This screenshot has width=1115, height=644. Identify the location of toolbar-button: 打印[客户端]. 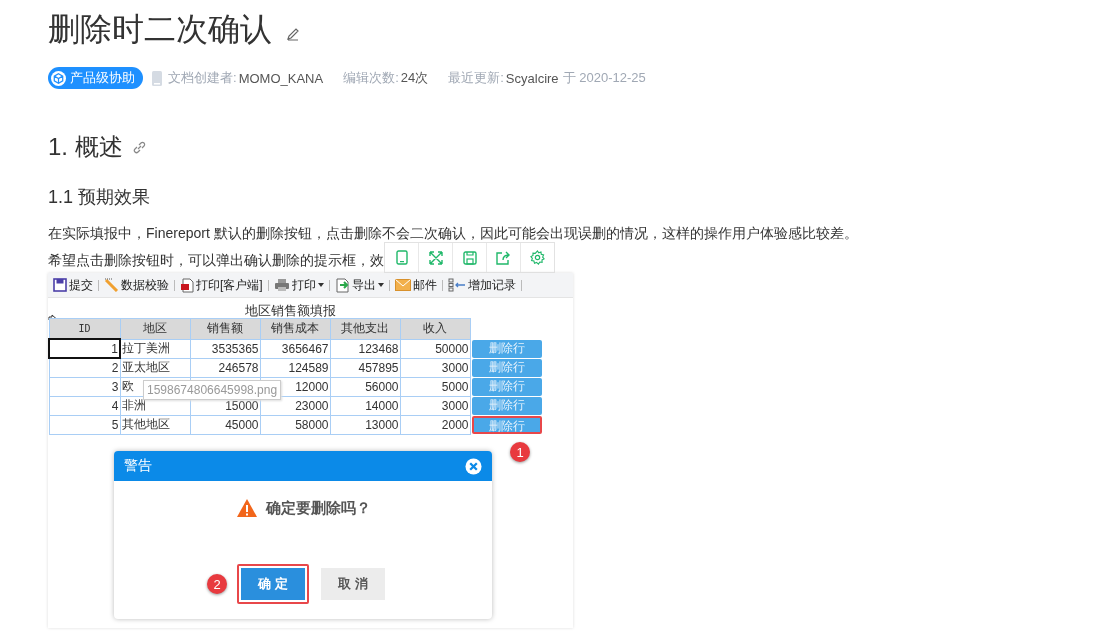
(221, 285).